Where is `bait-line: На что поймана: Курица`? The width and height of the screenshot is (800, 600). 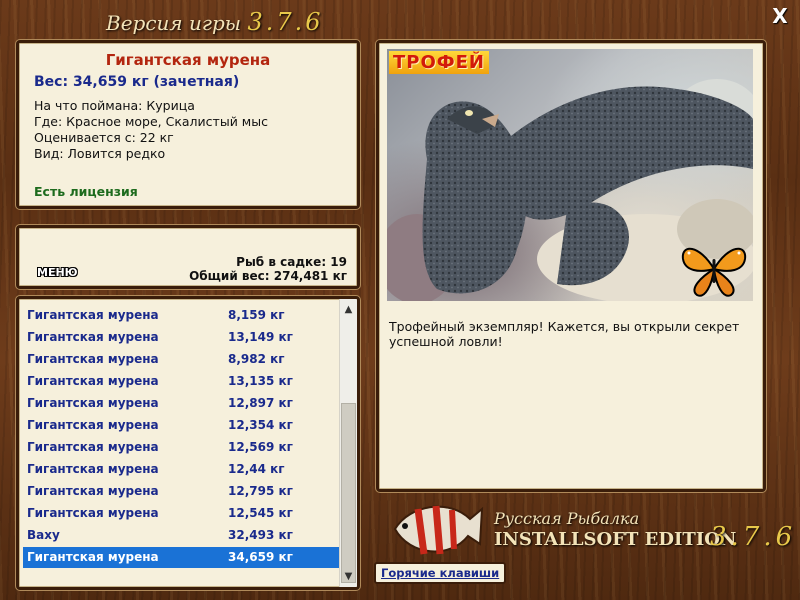
bait-line: На что поймана: Курица is located at coordinates (114, 105).